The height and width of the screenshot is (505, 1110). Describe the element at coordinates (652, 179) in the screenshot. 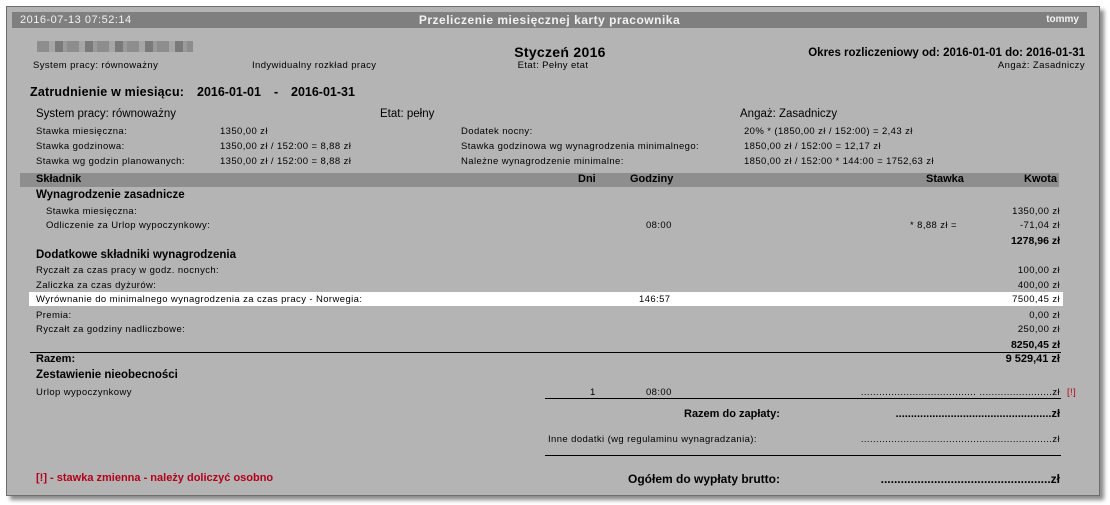

I see `col-godziny: Godziny` at that location.